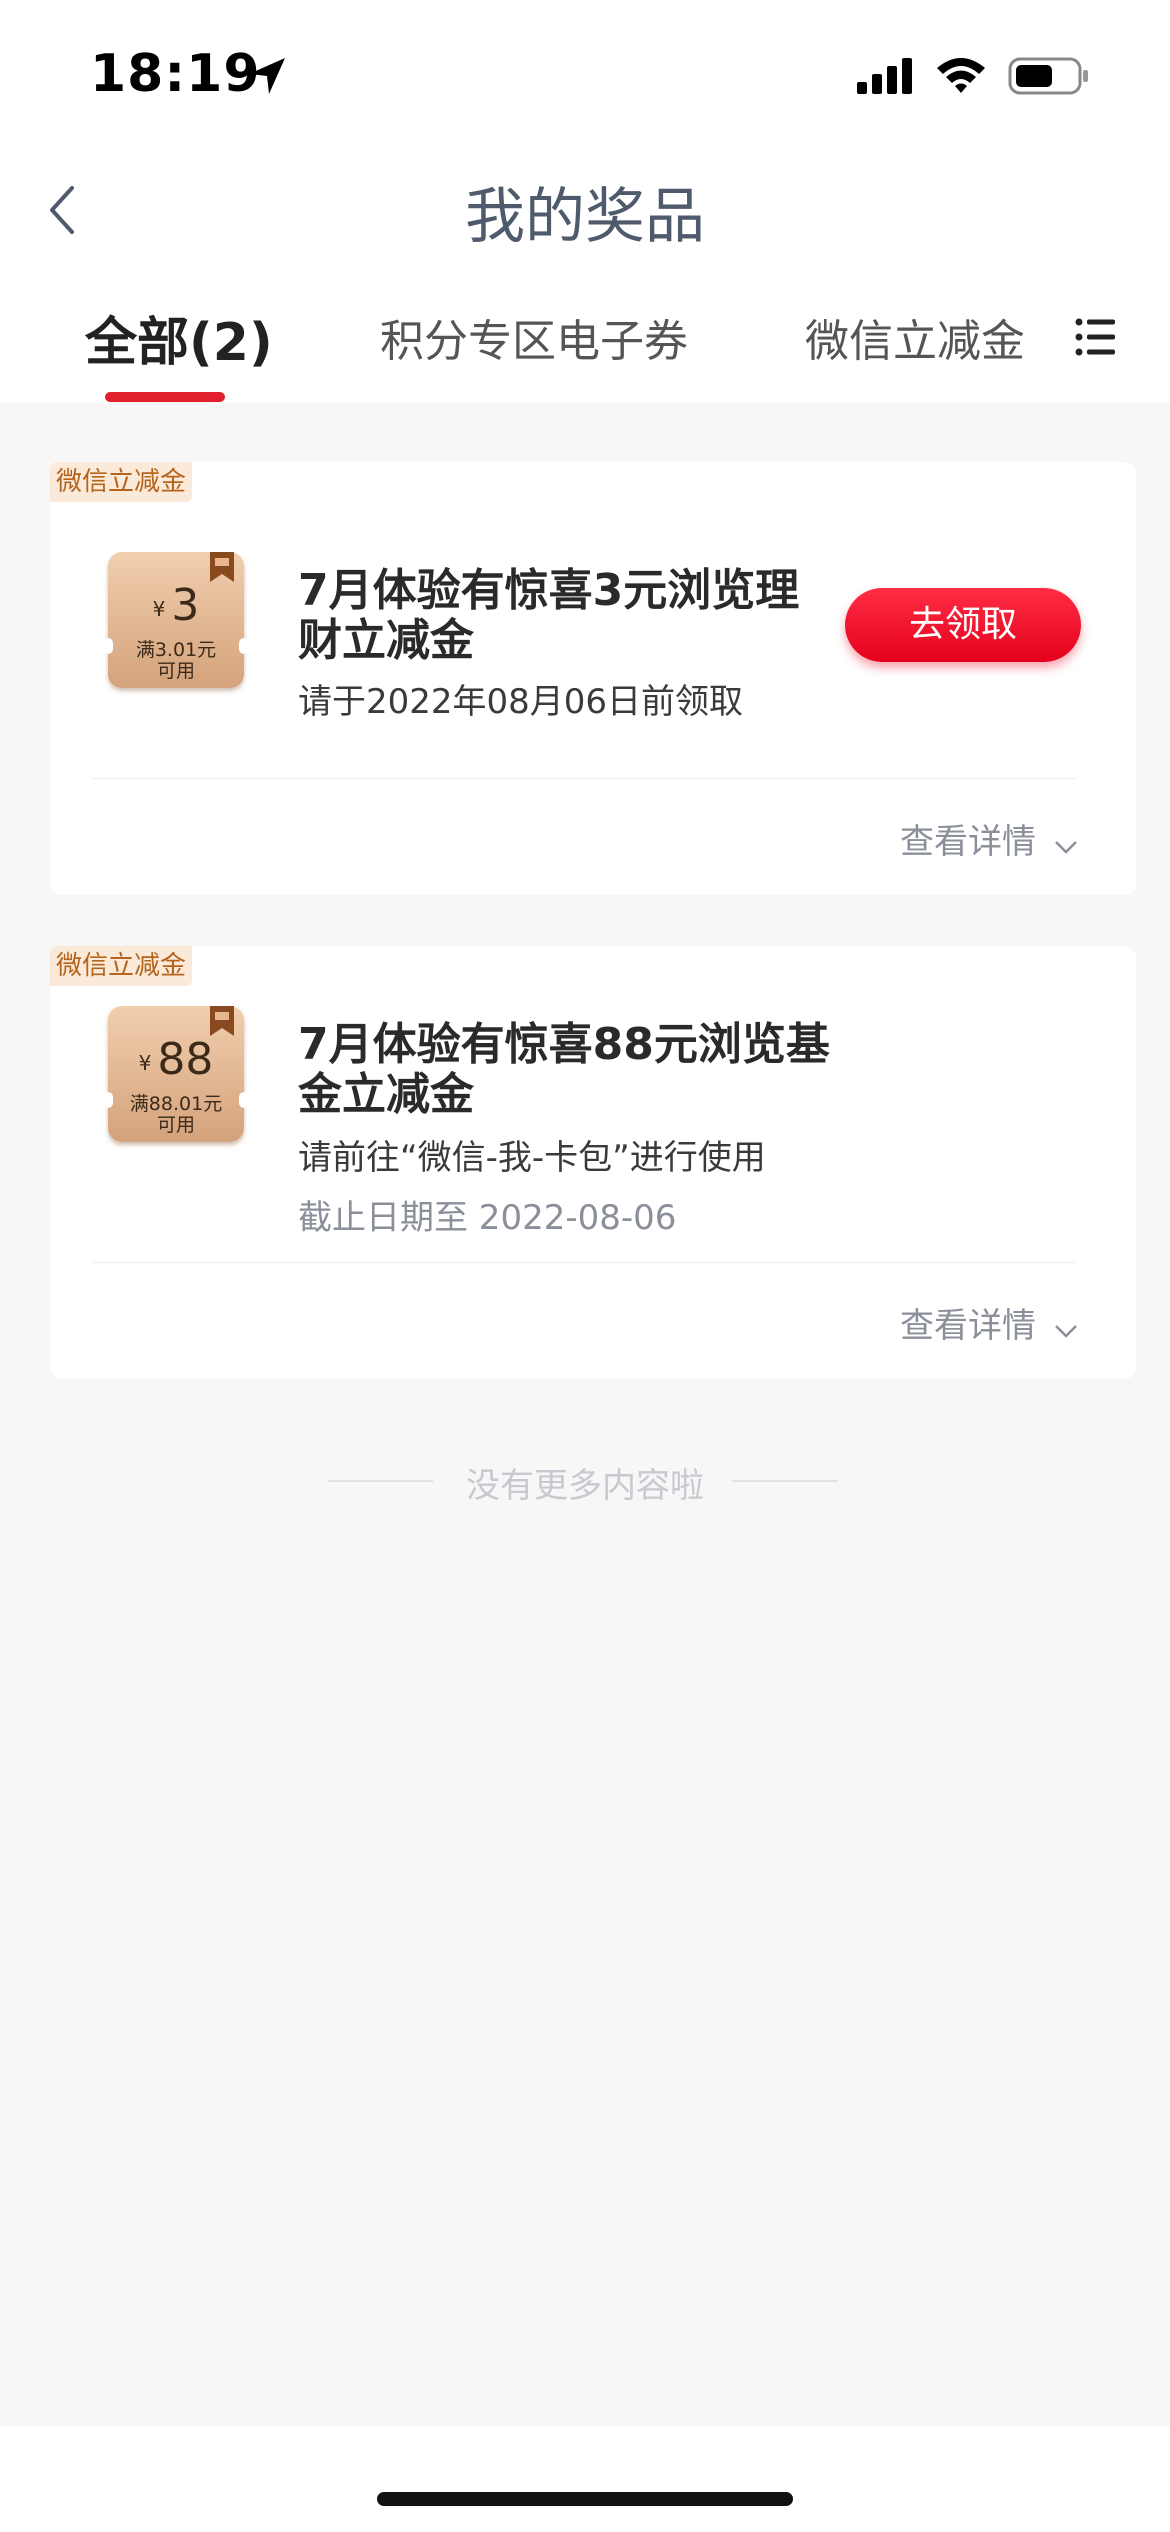 The image size is (1170, 2532). Describe the element at coordinates (179, 337) in the screenshot. I see `tab-all: 全部(2)` at that location.